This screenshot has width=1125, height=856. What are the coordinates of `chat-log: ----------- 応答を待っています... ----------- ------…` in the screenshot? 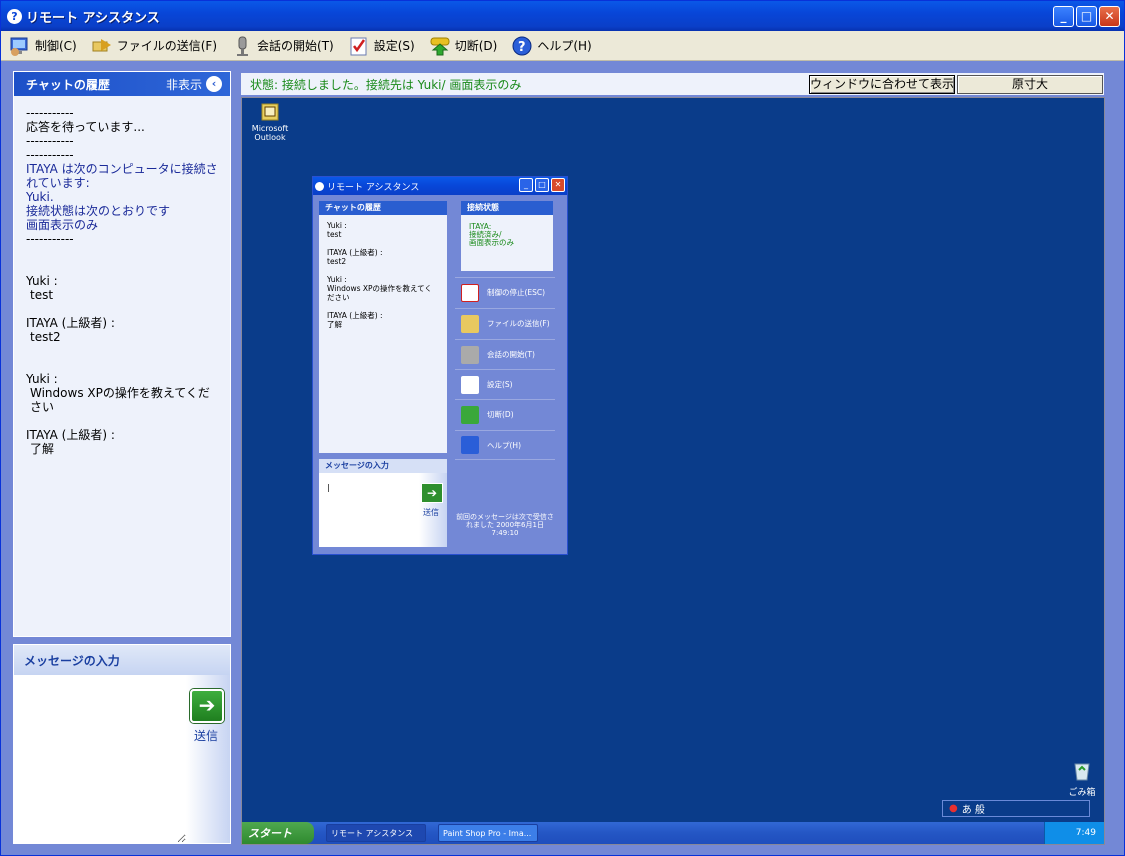 It's located at (122, 281).